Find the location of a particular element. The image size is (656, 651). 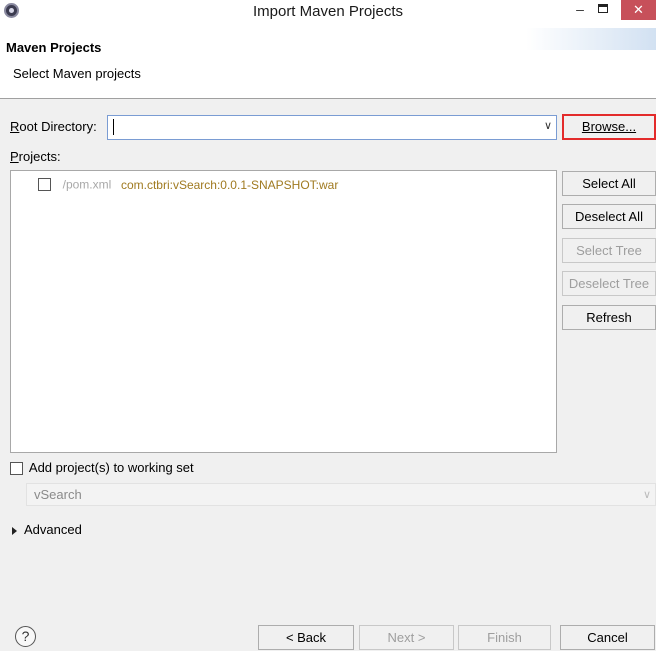

root-directory-label-rest: oot Directory: is located at coordinates (58, 126).